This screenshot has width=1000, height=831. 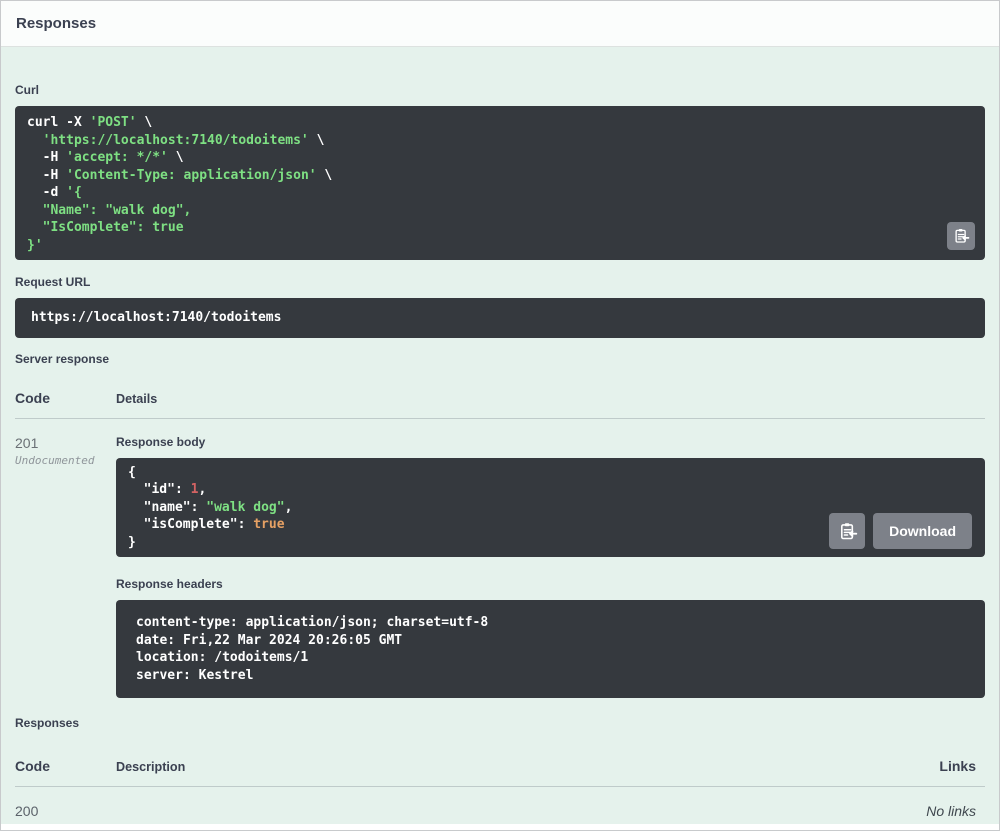 I want to click on response-body-label: Response body, so click(x=161, y=441).